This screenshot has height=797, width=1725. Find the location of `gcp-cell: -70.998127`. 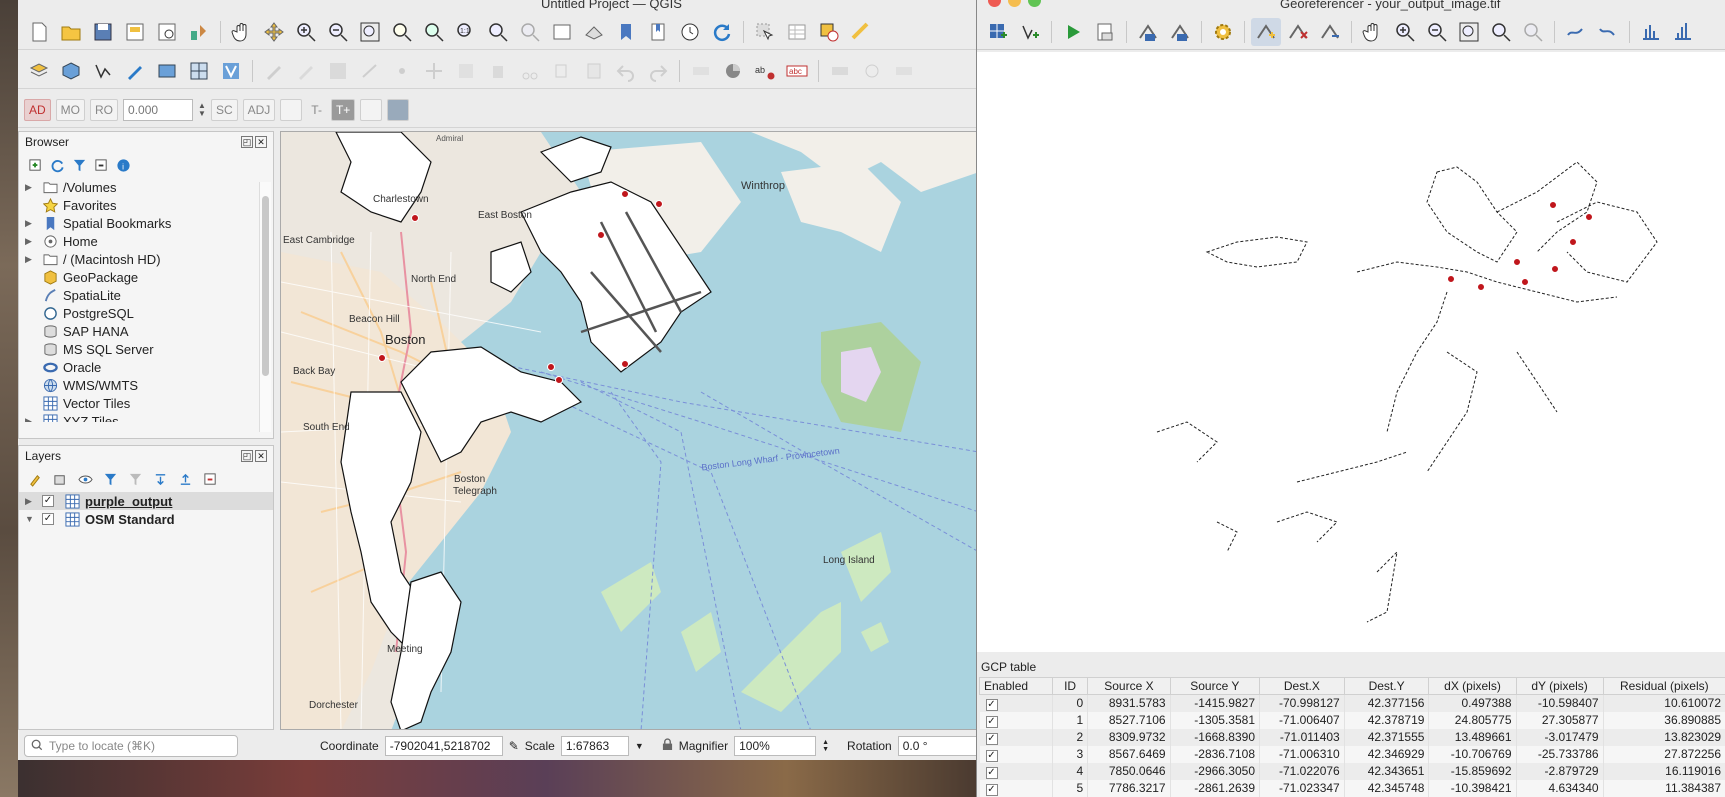

gcp-cell: -70.998127 is located at coordinates (1302, 703).